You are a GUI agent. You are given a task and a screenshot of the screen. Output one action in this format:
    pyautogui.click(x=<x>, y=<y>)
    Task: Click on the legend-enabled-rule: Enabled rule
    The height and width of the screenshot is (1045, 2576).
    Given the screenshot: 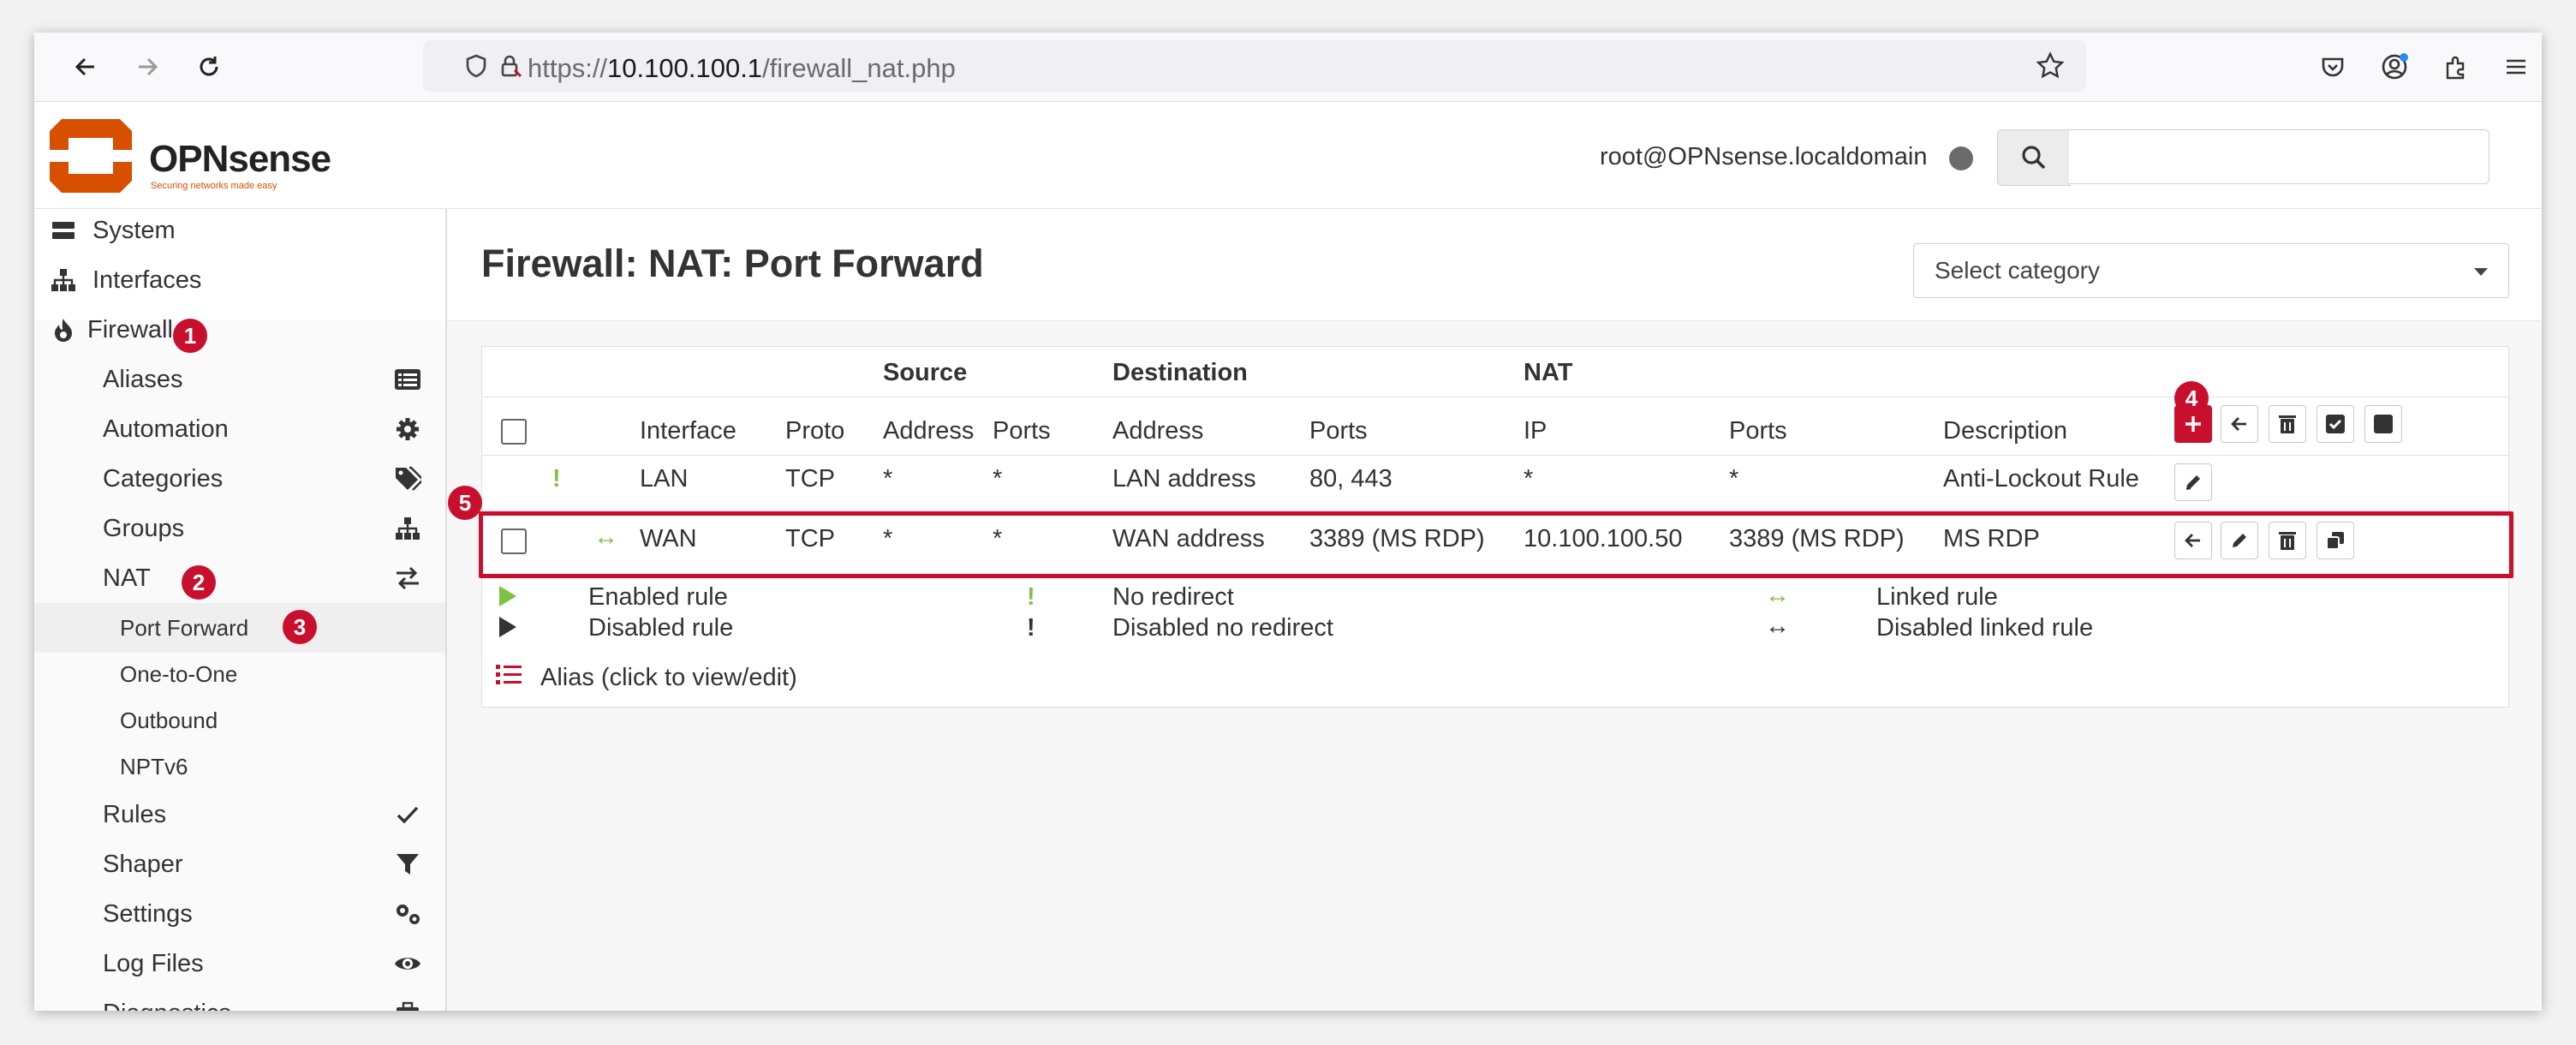 What is the action you would take?
    pyautogui.click(x=658, y=597)
    